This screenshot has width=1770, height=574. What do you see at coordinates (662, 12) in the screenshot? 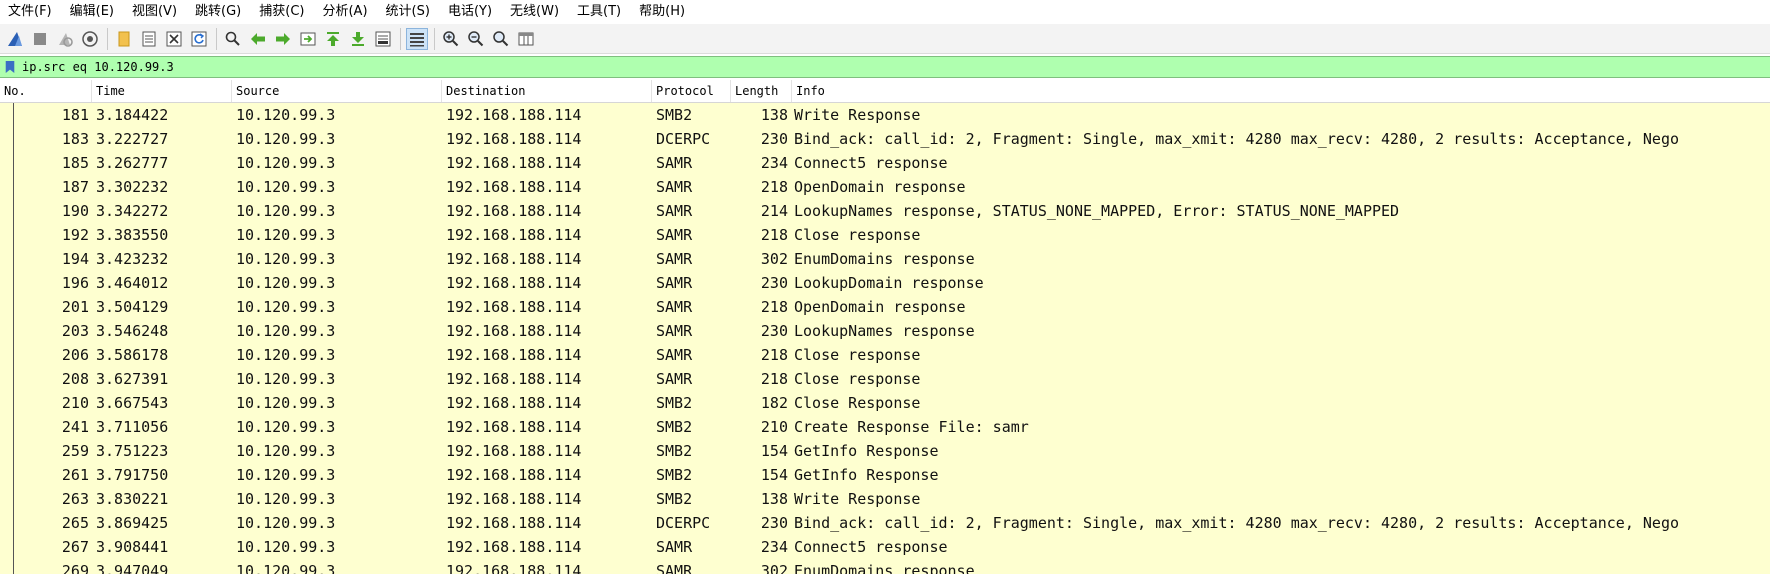
I see `menu-help: 帮助(H)` at bounding box center [662, 12].